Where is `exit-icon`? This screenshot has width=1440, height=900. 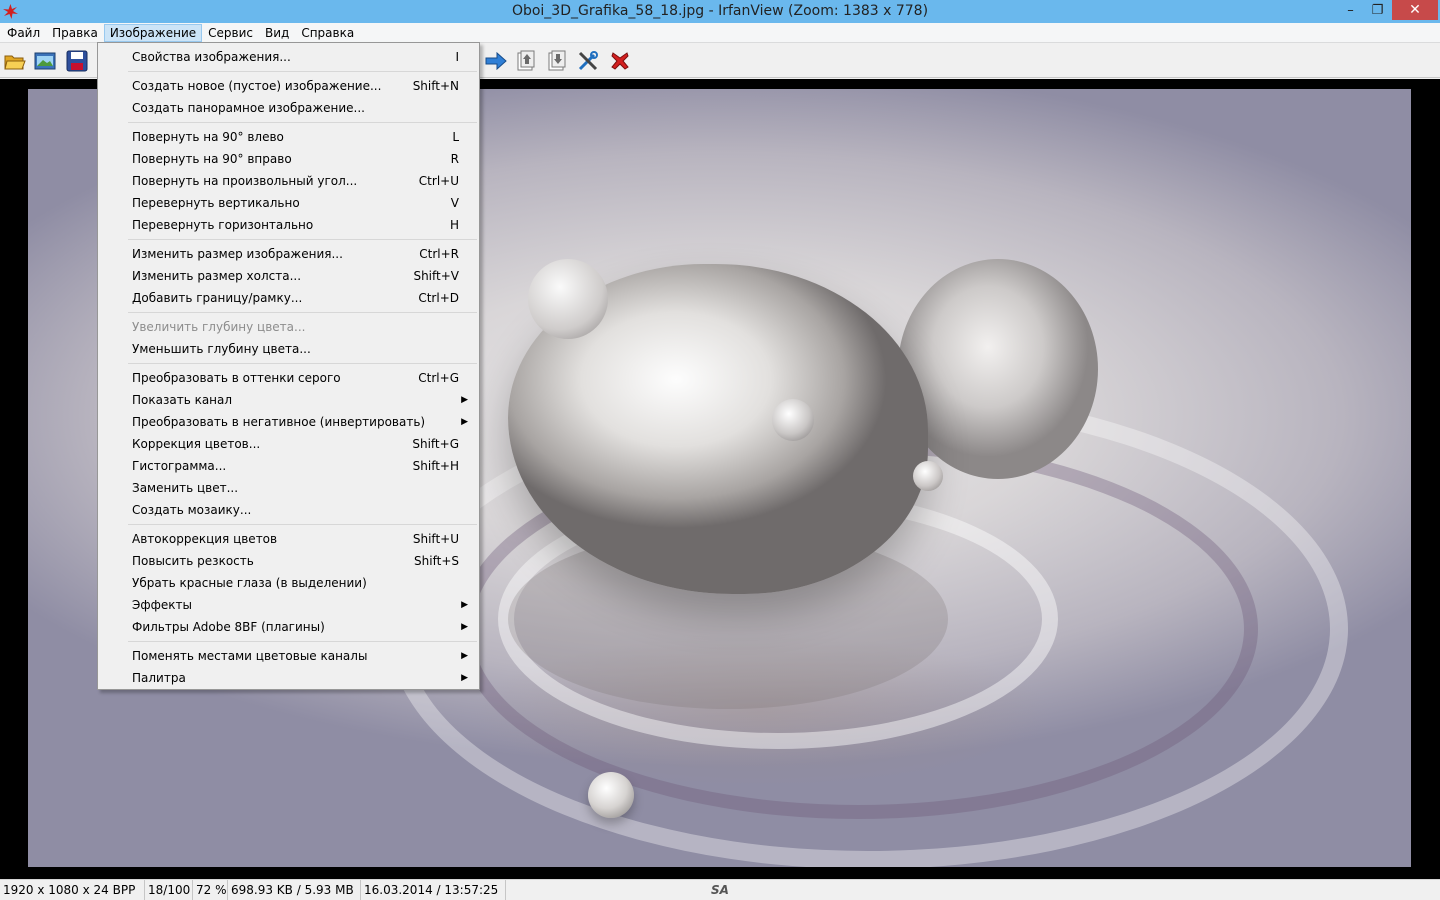
exit-icon is located at coordinates (620, 61).